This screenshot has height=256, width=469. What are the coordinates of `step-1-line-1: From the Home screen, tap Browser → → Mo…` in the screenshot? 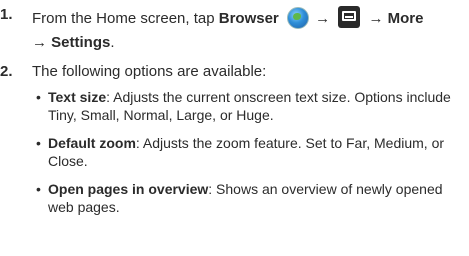 It's located at (227, 17).